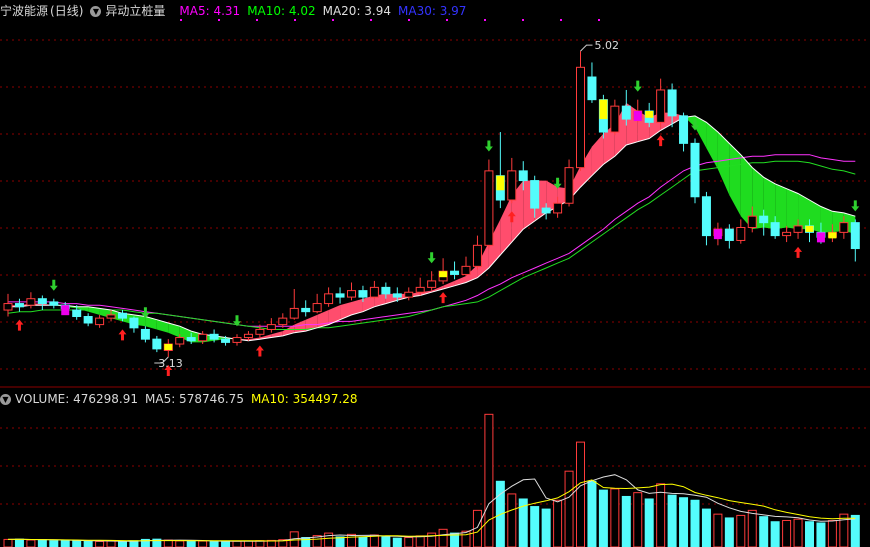 The image size is (870, 547). I want to click on low-label: 3.13, so click(170, 363).